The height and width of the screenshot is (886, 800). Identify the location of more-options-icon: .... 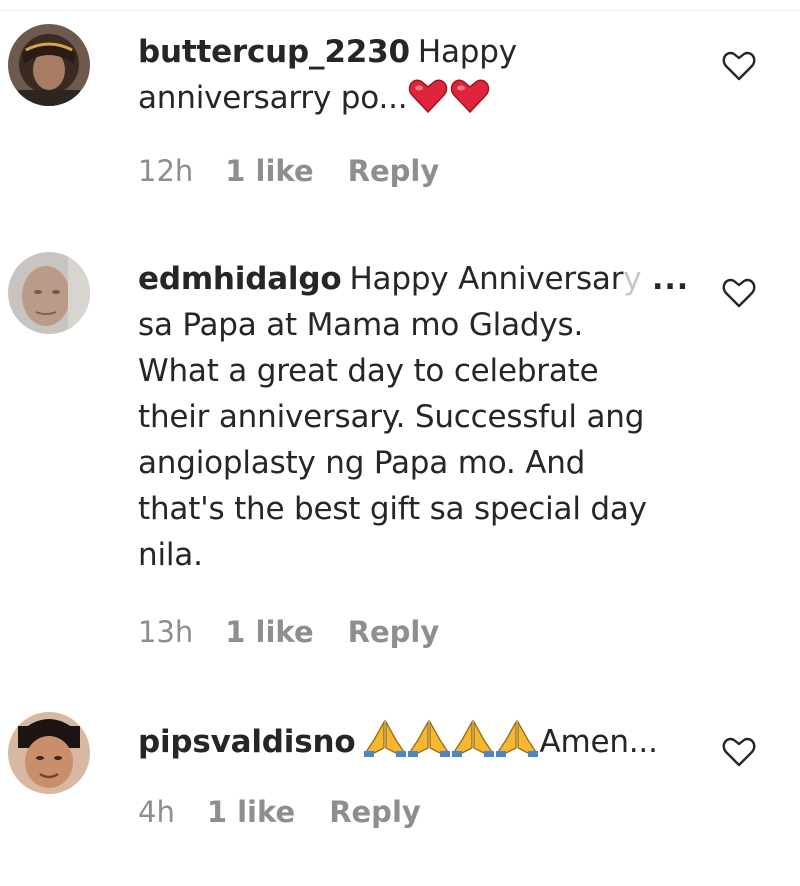
(670, 279).